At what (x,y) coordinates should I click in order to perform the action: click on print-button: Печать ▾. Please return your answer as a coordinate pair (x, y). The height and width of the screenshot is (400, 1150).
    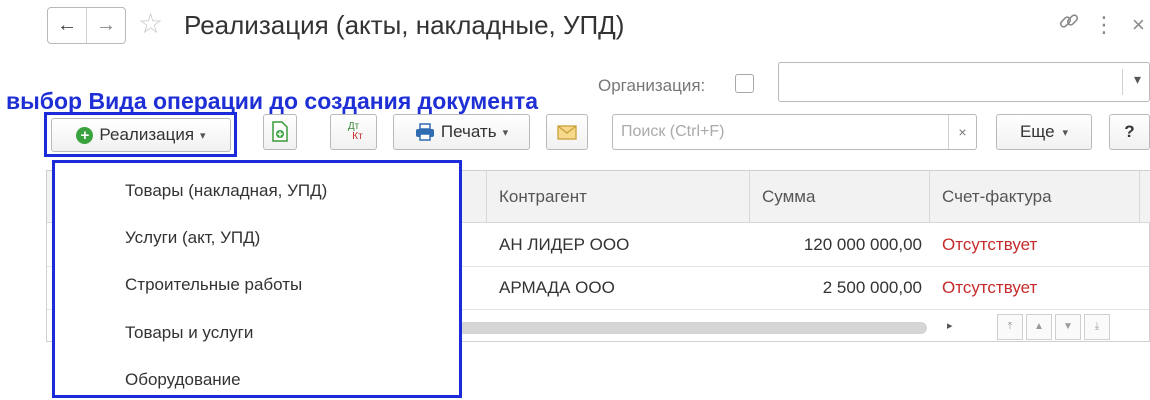
    Looking at the image, I should click on (461, 132).